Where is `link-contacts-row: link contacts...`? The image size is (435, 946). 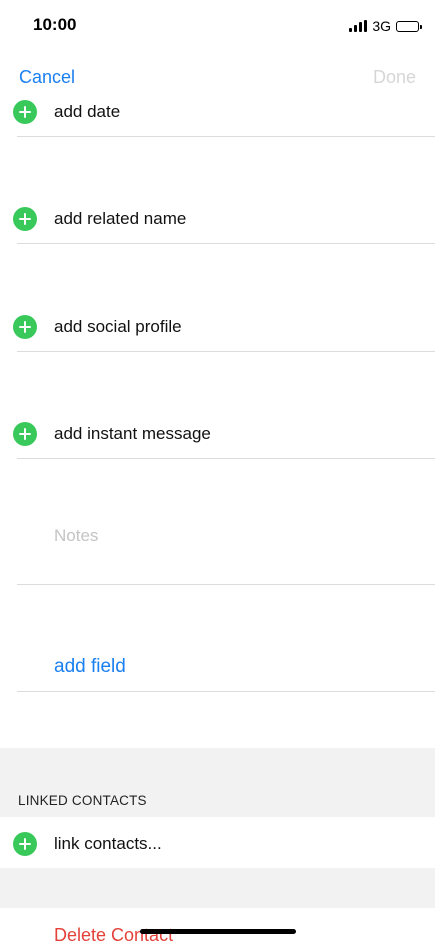 link-contacts-row: link contacts... is located at coordinates (217, 844).